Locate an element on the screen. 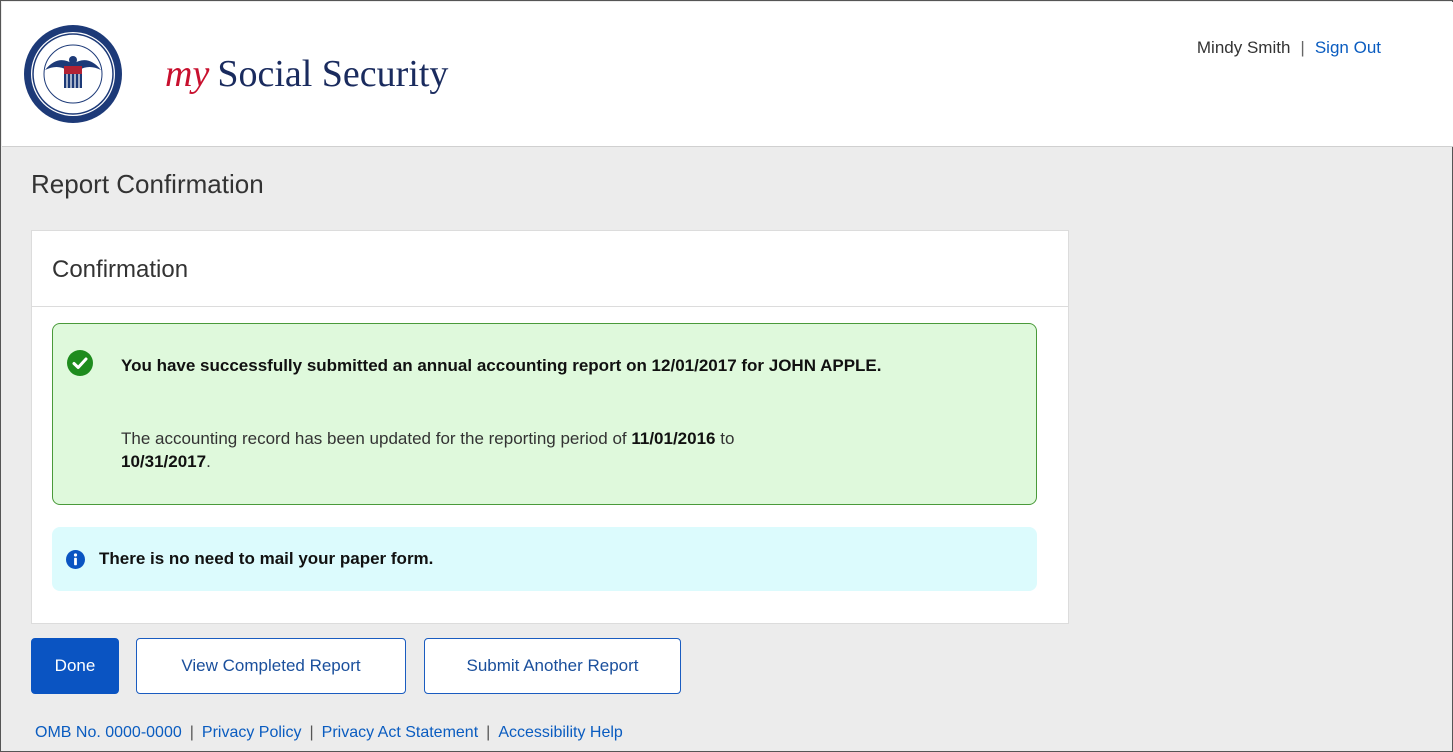 This screenshot has width=1453, height=752. sign-out-link: Sign Out is located at coordinates (1348, 47).